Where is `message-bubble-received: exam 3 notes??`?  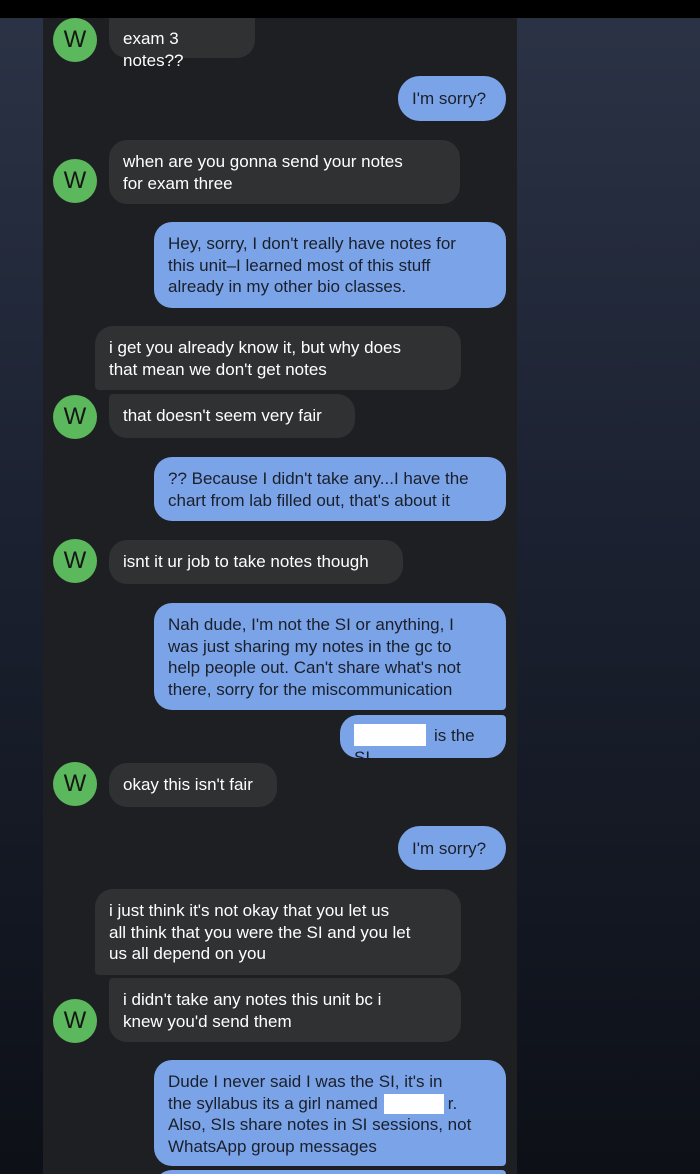
message-bubble-received: exam 3 notes?? is located at coordinates (182, 44).